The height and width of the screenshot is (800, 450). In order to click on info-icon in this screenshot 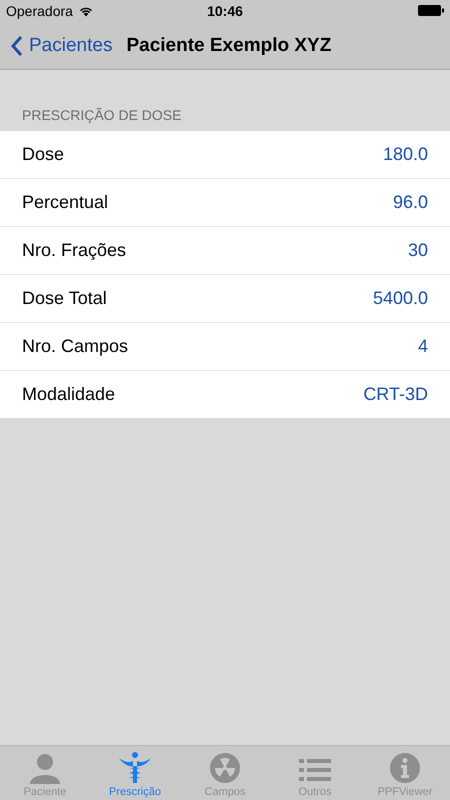, I will do `click(405, 768)`.